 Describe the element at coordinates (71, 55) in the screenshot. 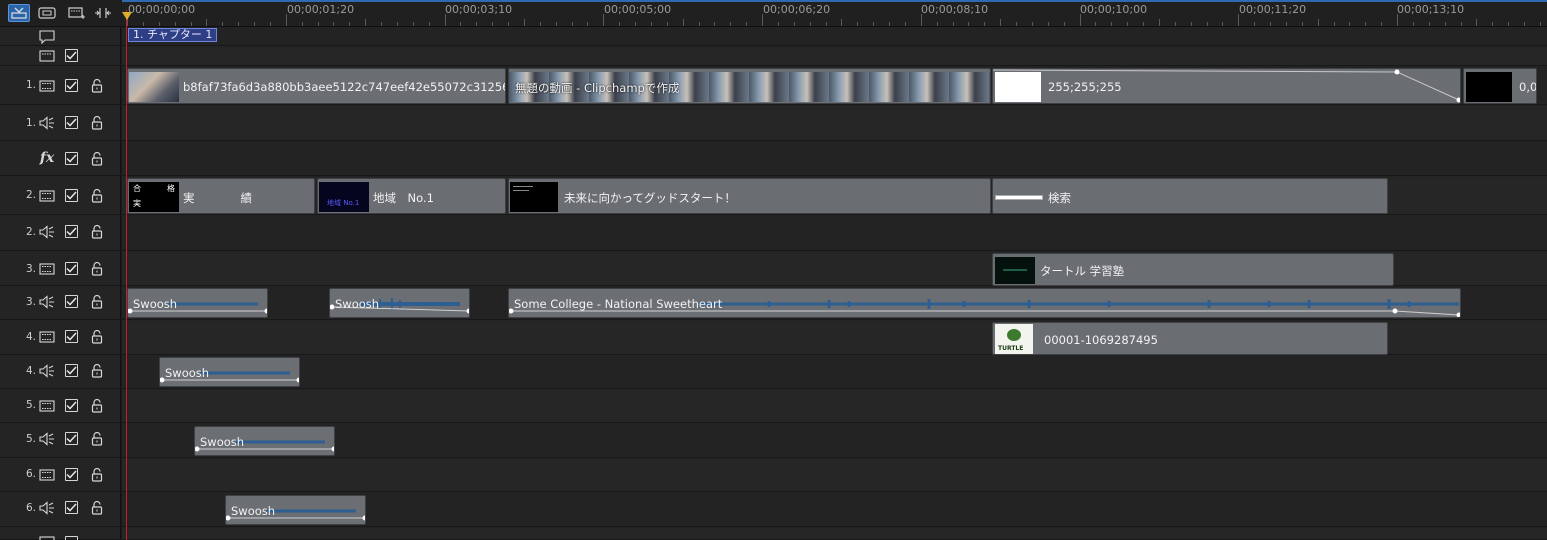

I see `chapter-track-enable-checkbox` at that location.